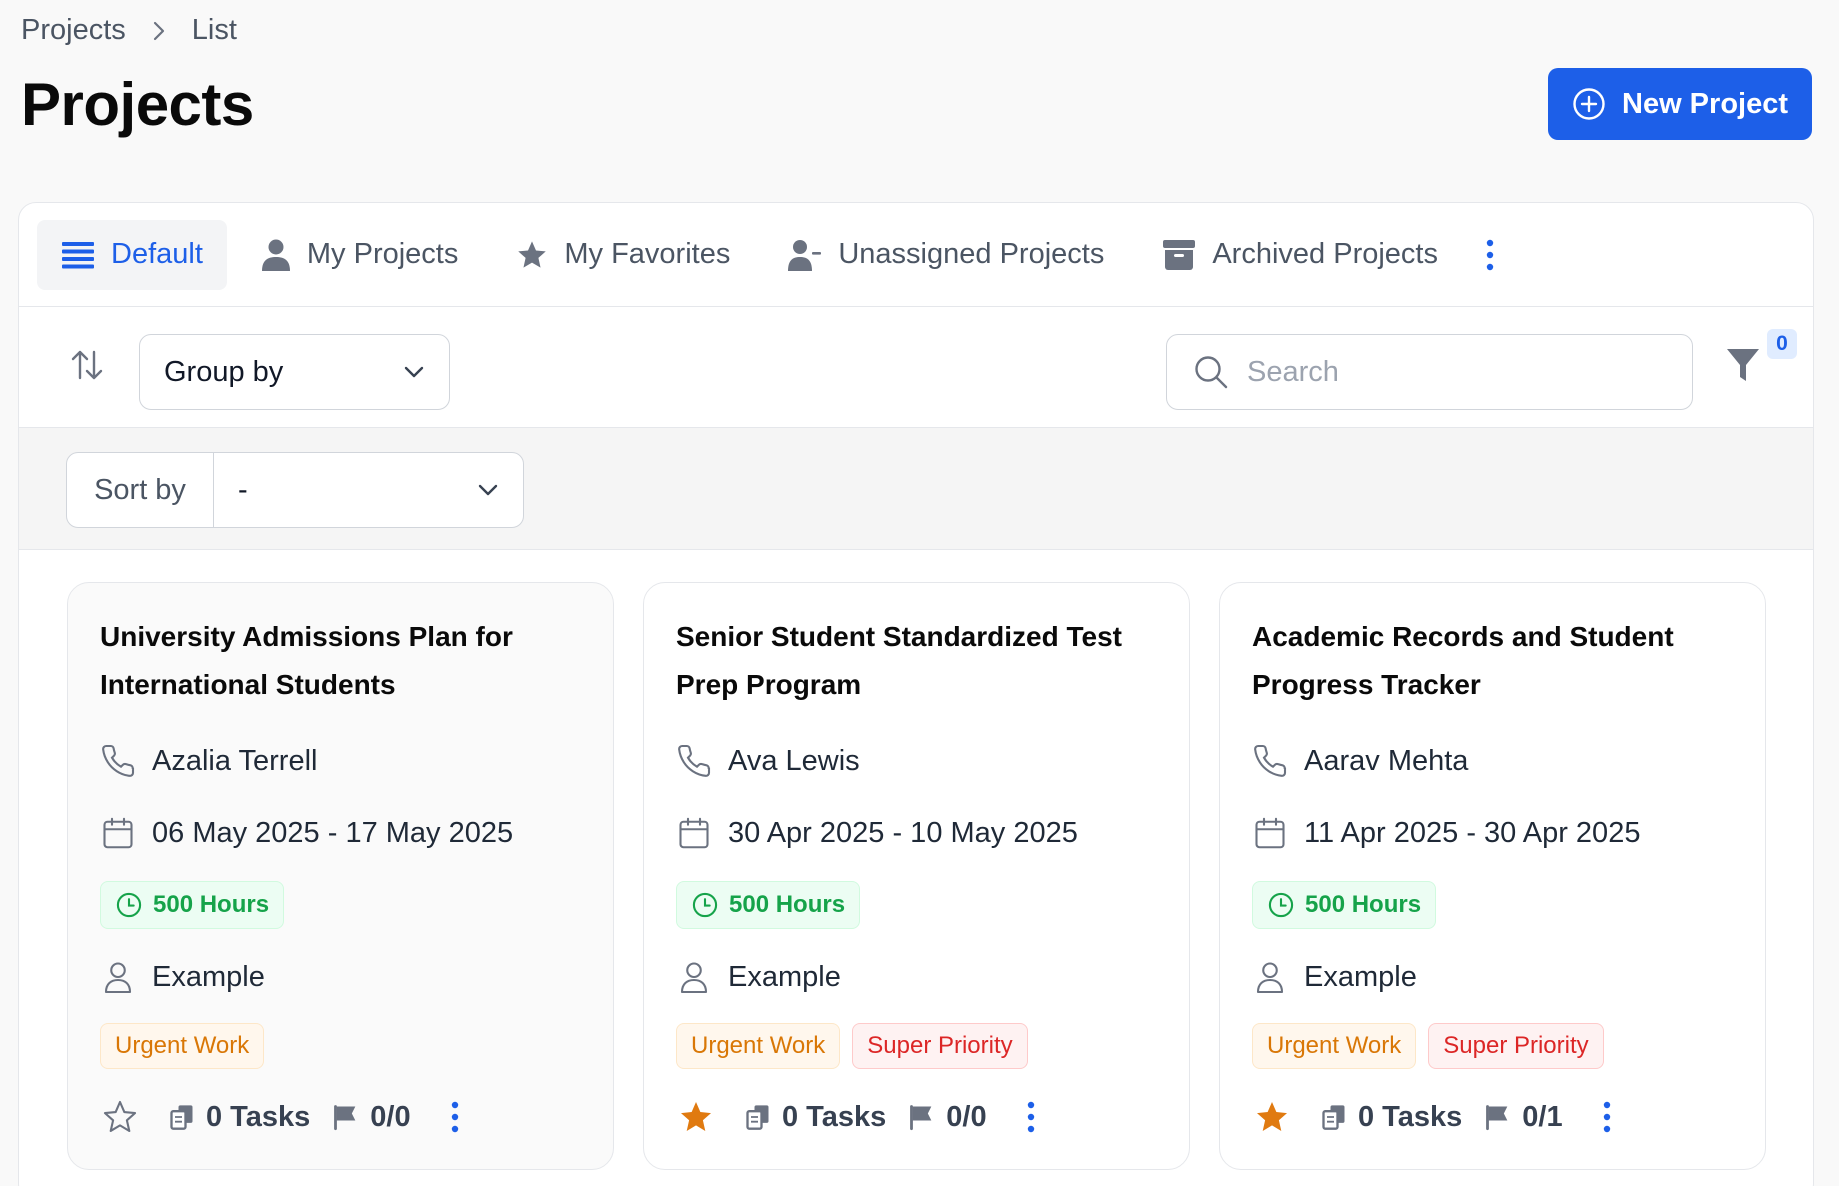 The width and height of the screenshot is (1839, 1186). I want to click on sort-by-value-container: -, so click(368, 490).